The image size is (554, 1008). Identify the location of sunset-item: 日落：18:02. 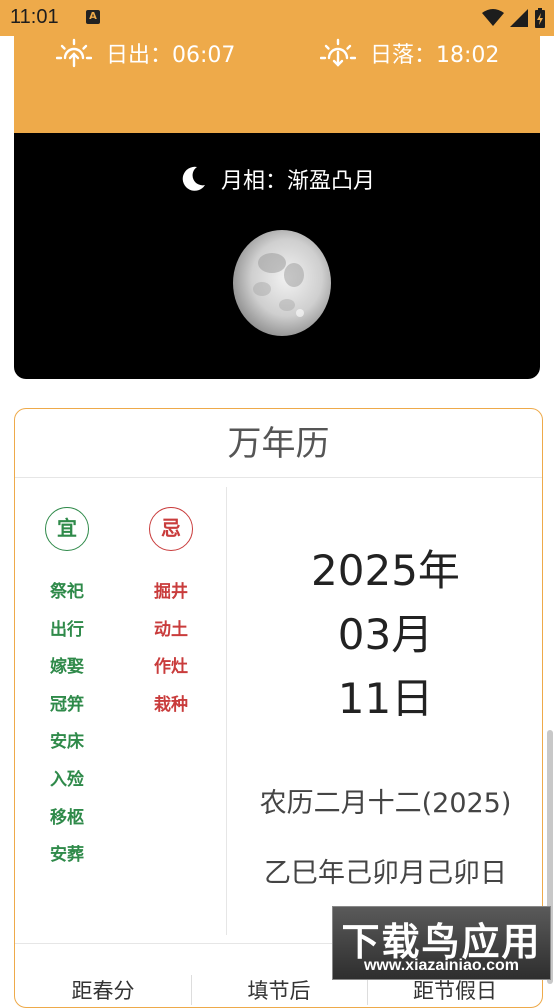
(409, 53).